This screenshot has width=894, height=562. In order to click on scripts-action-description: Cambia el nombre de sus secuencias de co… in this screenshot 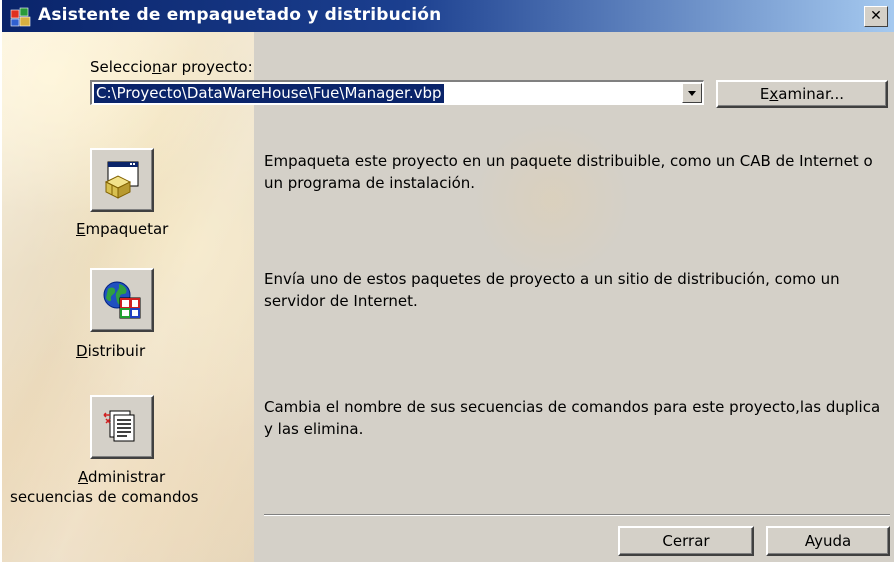, I will do `click(572, 418)`.